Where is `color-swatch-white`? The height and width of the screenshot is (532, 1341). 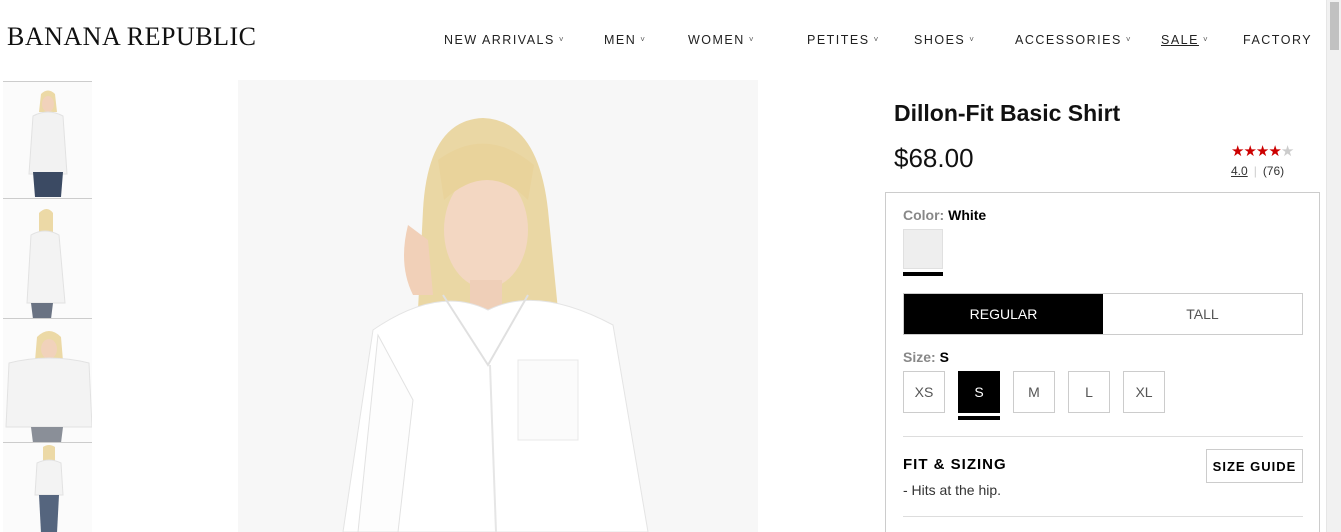
color-swatch-white is located at coordinates (923, 249).